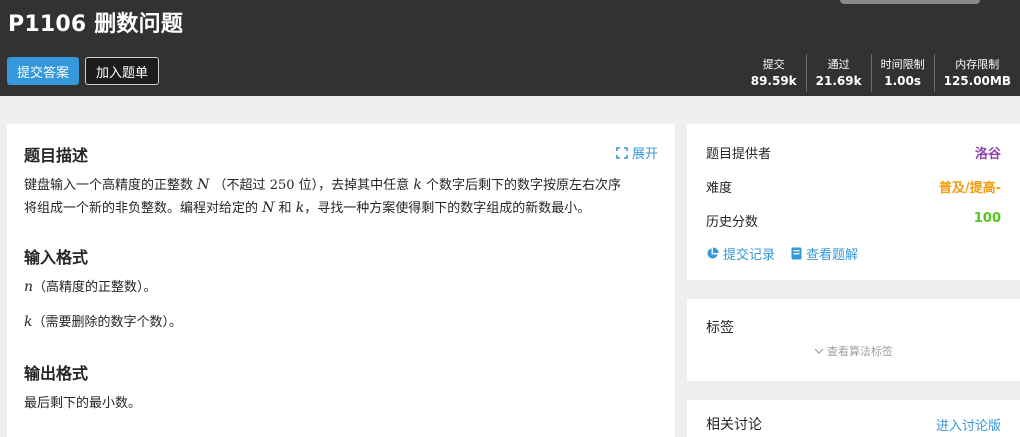 Image resolution: width=1020 pixels, height=437 pixels. Describe the element at coordinates (853, 340) in the screenshot. I see `tags-card: 标签 查看算法标签` at that location.